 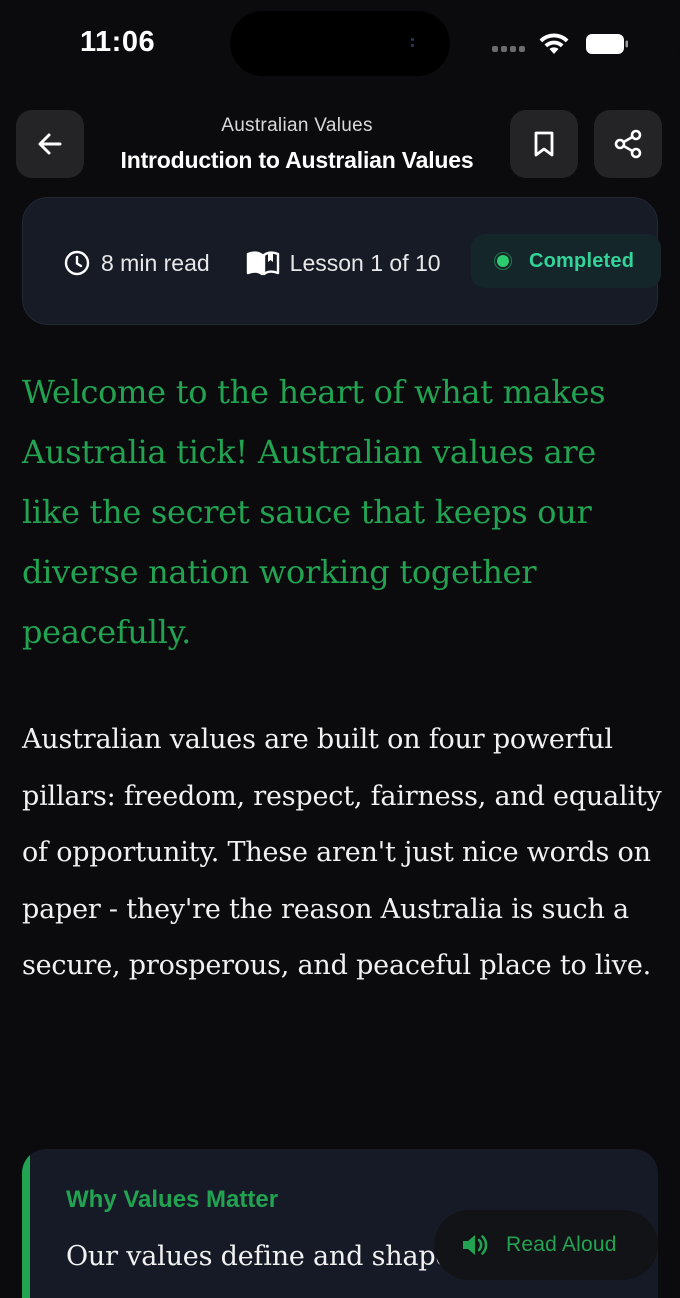 I want to click on speaker-icon, so click(x=475, y=1245).